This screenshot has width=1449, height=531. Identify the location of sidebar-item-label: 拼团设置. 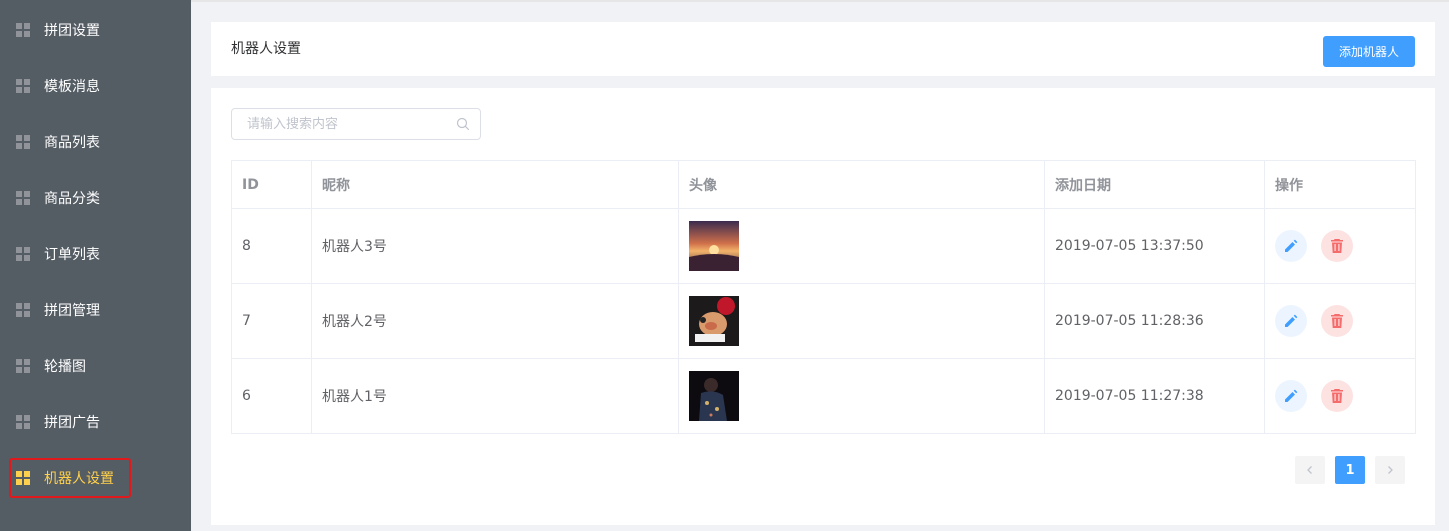
(72, 31).